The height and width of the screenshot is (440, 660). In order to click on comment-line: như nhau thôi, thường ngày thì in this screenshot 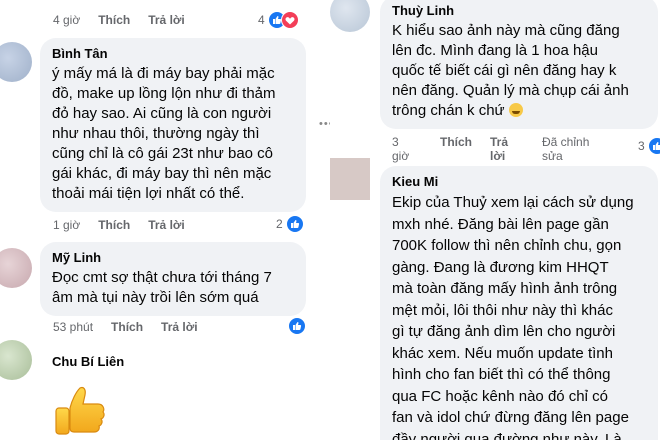, I will do `click(156, 133)`.